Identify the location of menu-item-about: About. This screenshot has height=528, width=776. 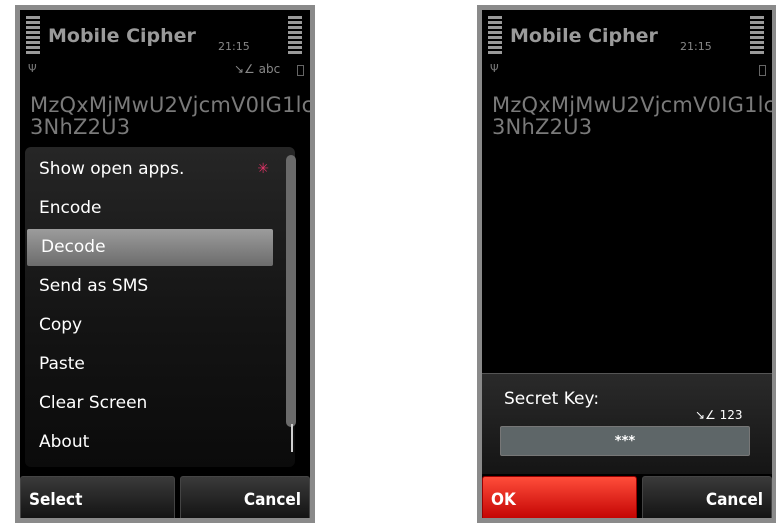
(149, 442).